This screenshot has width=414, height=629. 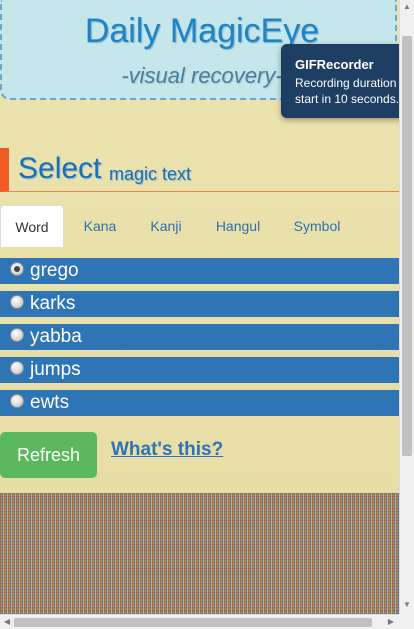 What do you see at coordinates (407, 6) in the screenshot?
I see `scroll-arrow-up-icon: ▲` at bounding box center [407, 6].